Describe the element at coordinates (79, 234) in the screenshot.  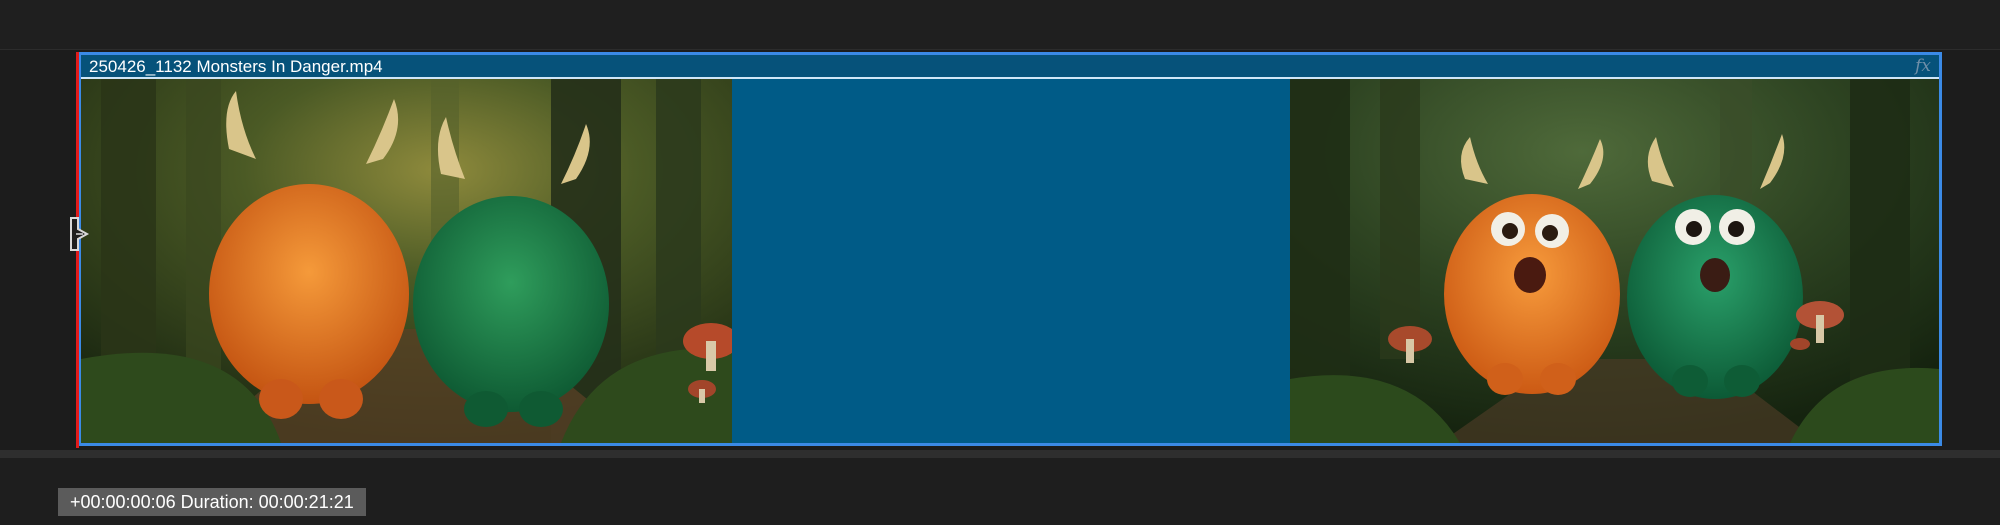
I see `trim-in-handle-icon` at that location.